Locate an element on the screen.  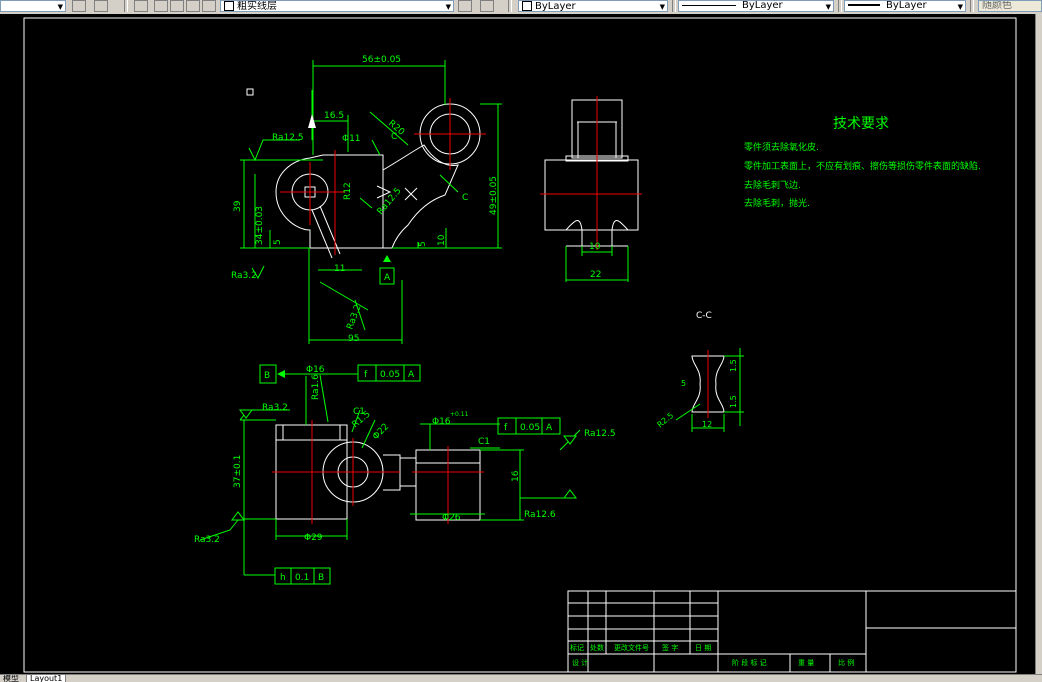
ra-1-6: Ra1.6 is located at coordinates (316, 387).